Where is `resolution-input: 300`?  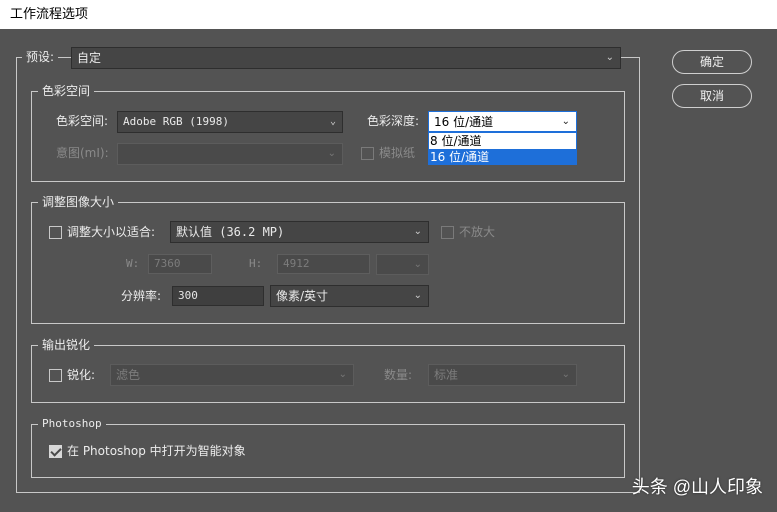
resolution-input: 300 is located at coordinates (218, 296).